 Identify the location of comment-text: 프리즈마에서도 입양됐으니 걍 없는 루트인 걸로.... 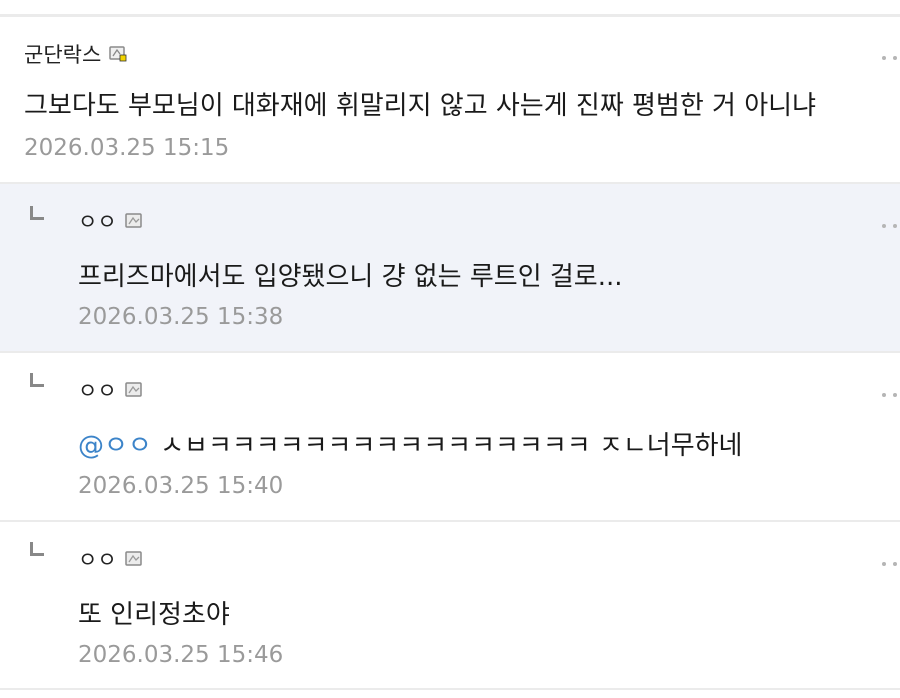
(350, 277).